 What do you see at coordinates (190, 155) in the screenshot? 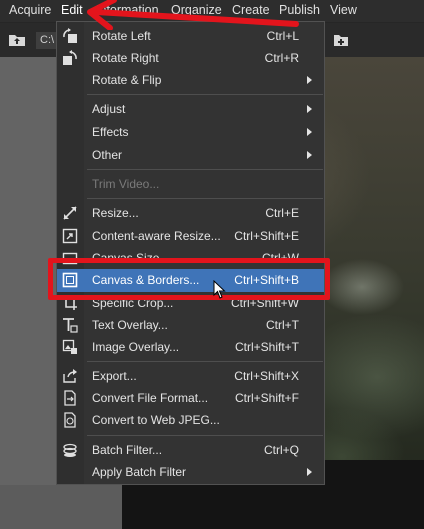
I see `menu-item-other: Other` at bounding box center [190, 155].